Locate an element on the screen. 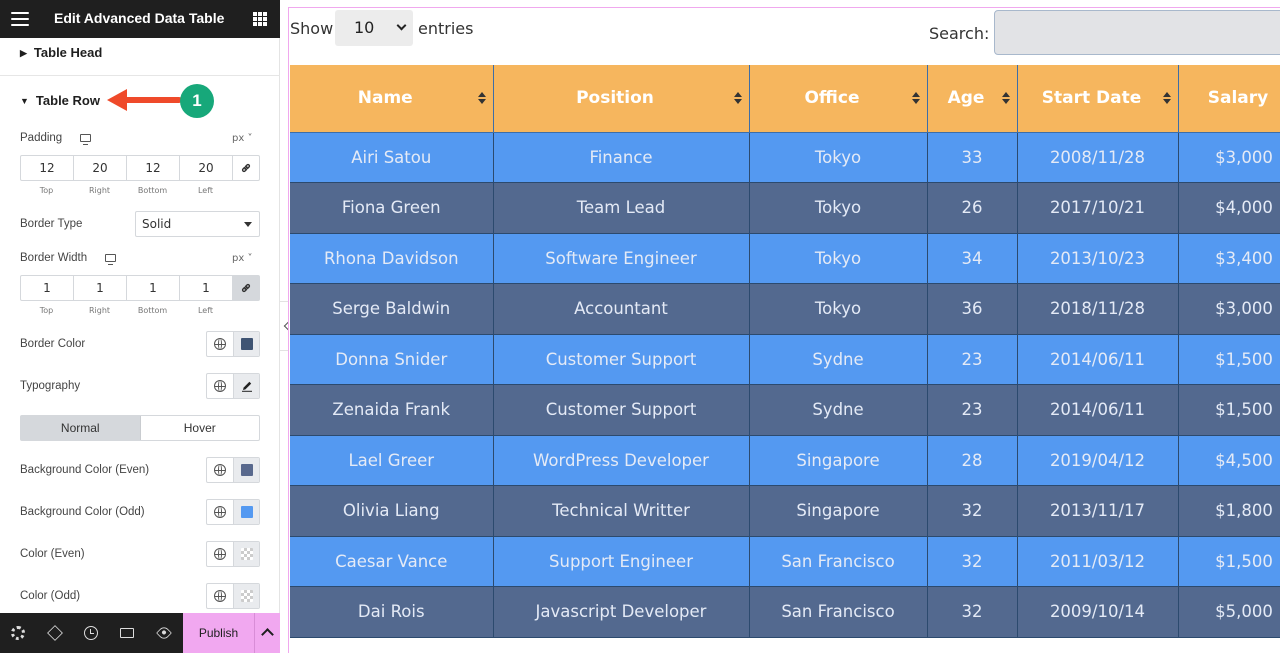  table-cell: Singapore is located at coordinates (838, 460).